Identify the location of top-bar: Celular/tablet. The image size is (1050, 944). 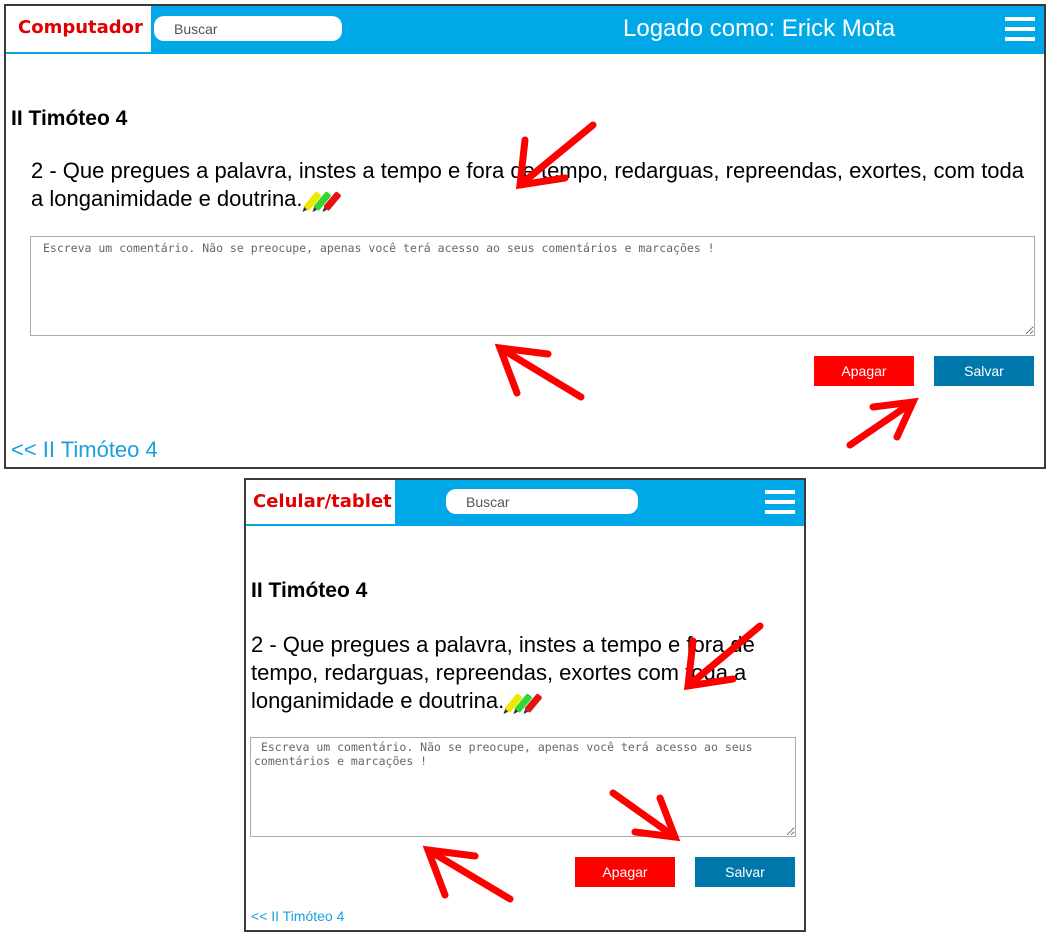
(525, 503).